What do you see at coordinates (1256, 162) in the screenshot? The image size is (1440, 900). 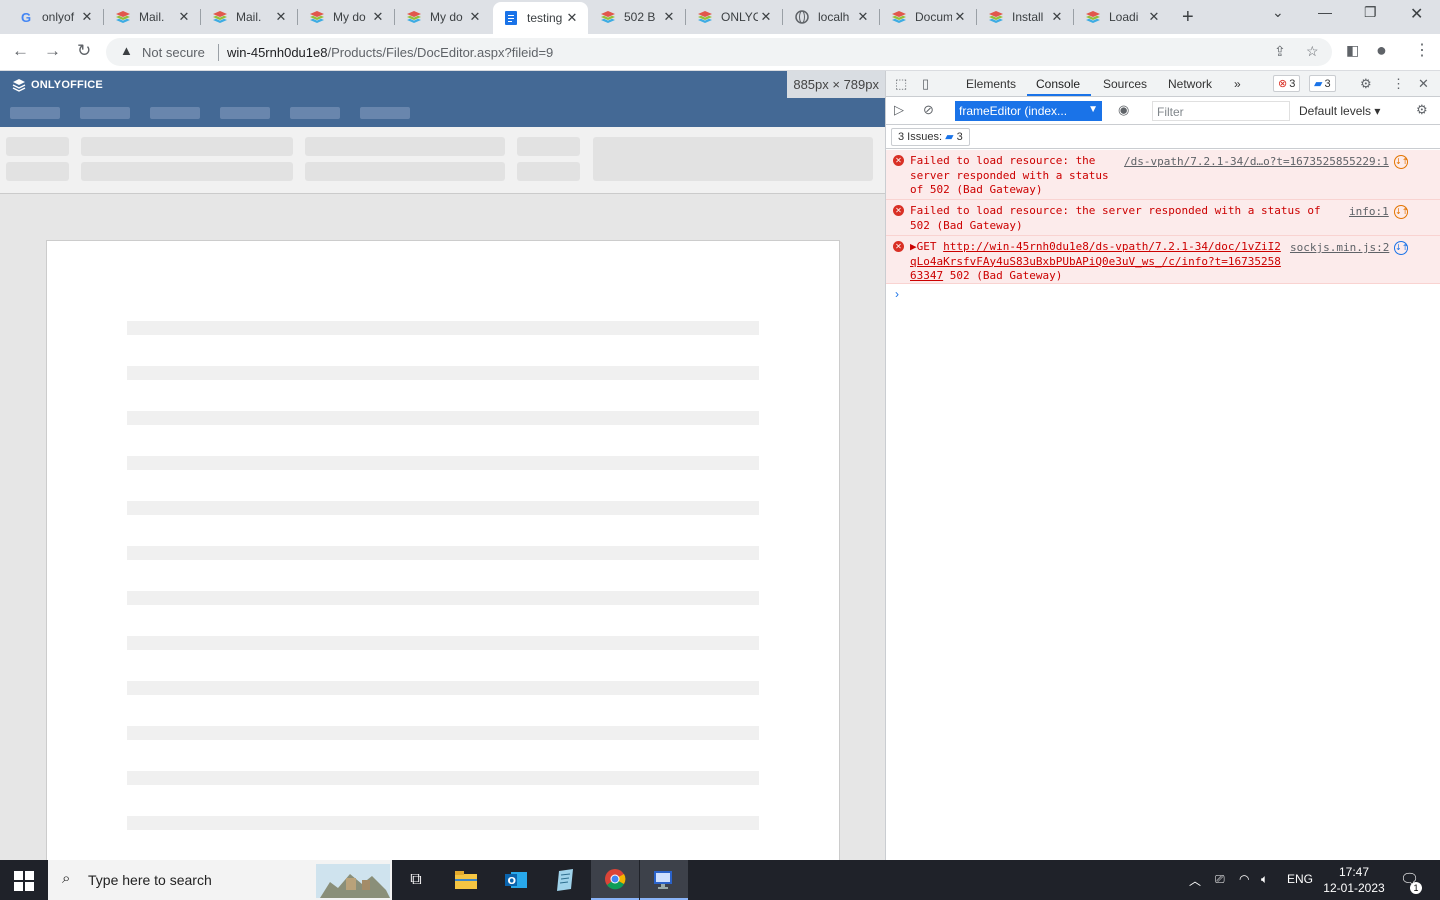 I see `message-source-link: /ds-vpath/7.2.1-34/d…o?t=1673525855229:1` at bounding box center [1256, 162].